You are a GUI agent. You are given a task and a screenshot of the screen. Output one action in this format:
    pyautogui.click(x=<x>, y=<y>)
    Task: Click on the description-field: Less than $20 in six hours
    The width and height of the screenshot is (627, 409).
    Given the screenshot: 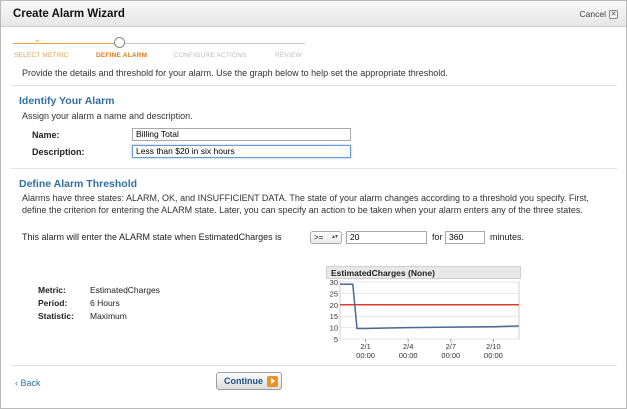 What is the action you would take?
    pyautogui.click(x=241, y=151)
    